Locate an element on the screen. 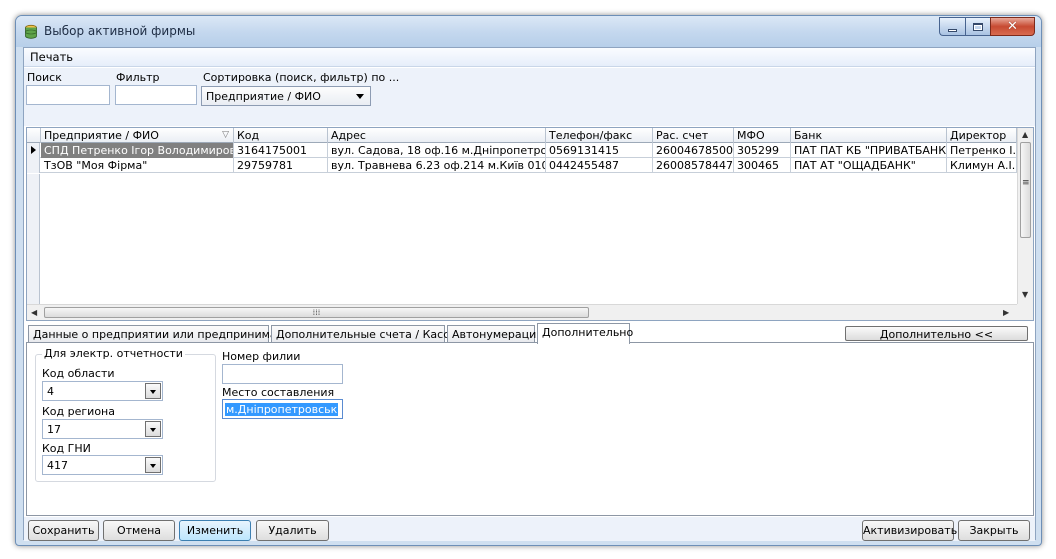  cell-account: 260085784474 is located at coordinates (693, 165).